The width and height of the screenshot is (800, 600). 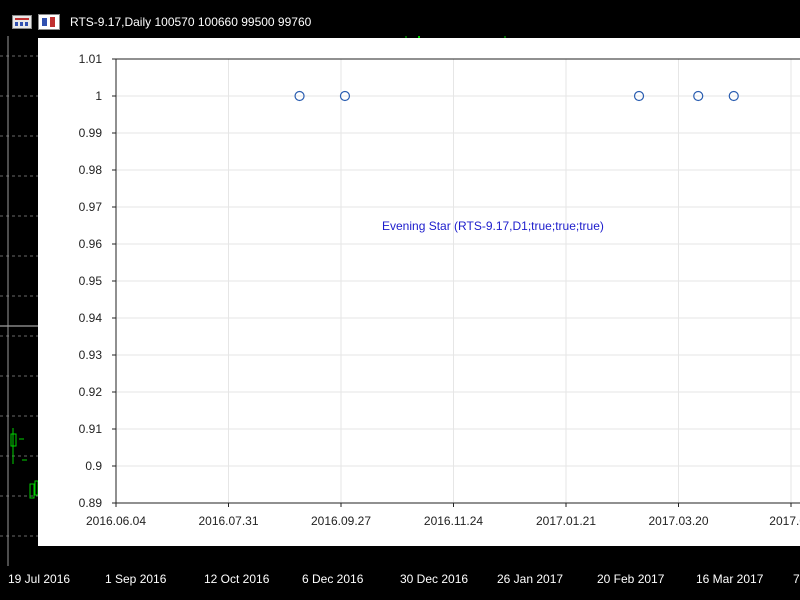 What do you see at coordinates (341, 521) in the screenshot?
I see `x-tick-label: 2016.09.27` at bounding box center [341, 521].